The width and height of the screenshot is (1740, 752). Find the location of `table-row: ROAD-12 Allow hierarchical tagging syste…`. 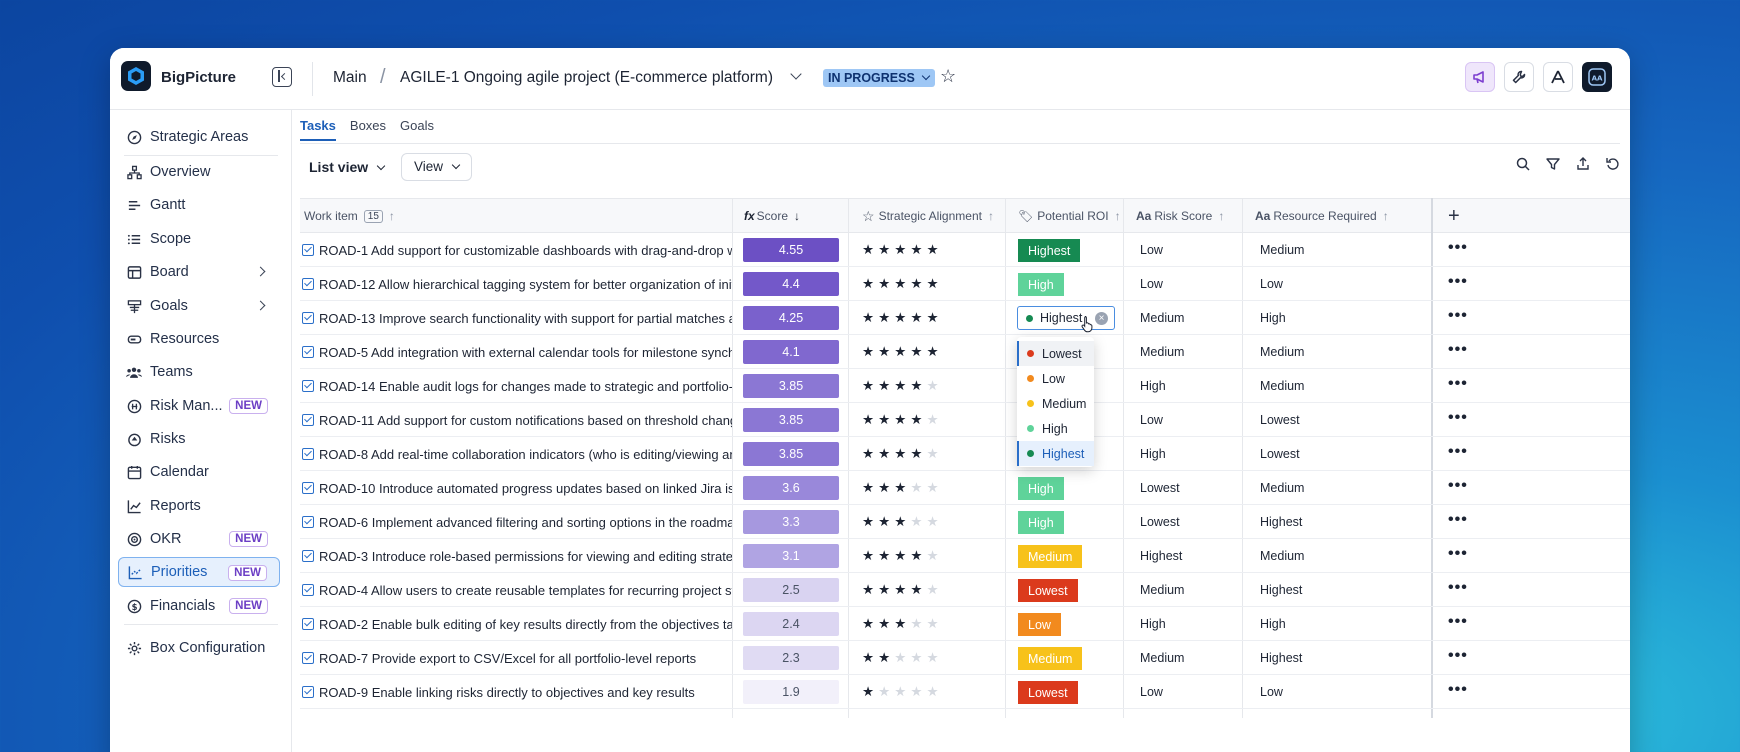

table-row: ROAD-12 Allow hierarchical tagging syste… is located at coordinates (965, 284).